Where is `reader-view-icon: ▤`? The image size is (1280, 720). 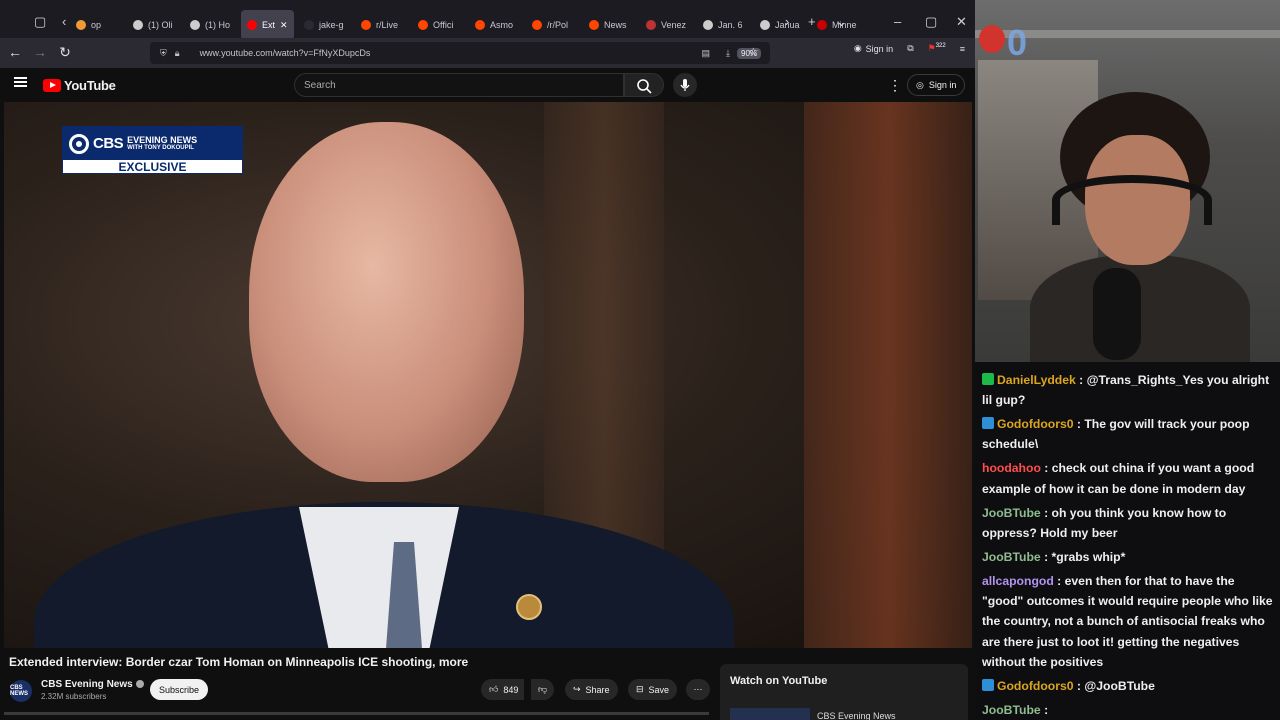
reader-view-icon: ▤ is located at coordinates (705, 53).